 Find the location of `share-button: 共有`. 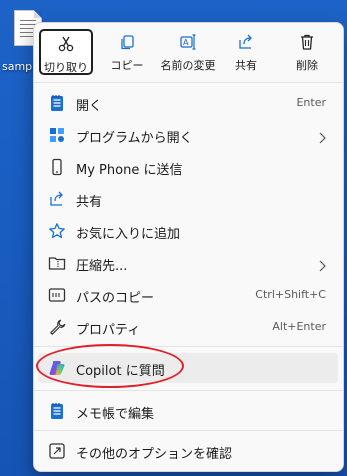

share-button: 共有 is located at coordinates (246, 52).